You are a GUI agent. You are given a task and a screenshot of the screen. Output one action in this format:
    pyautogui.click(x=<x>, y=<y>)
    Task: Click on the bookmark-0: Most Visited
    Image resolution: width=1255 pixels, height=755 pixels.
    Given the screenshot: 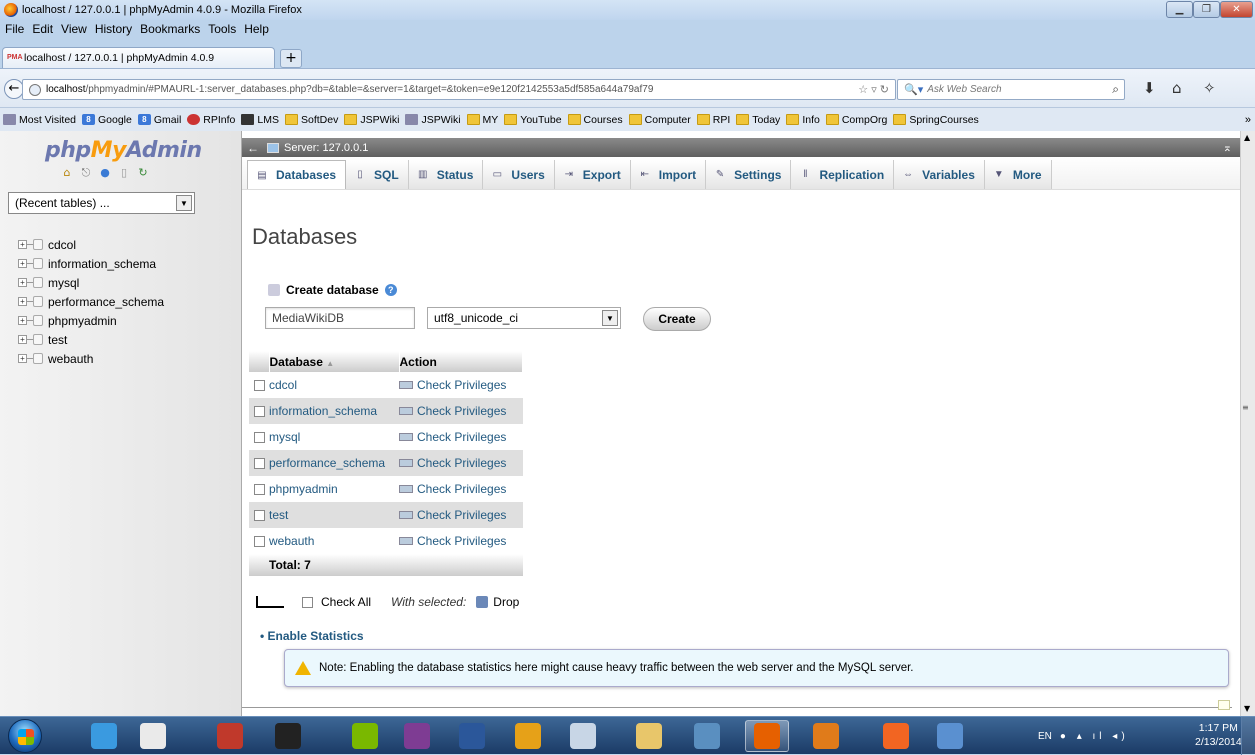 What is the action you would take?
    pyautogui.click(x=39, y=120)
    